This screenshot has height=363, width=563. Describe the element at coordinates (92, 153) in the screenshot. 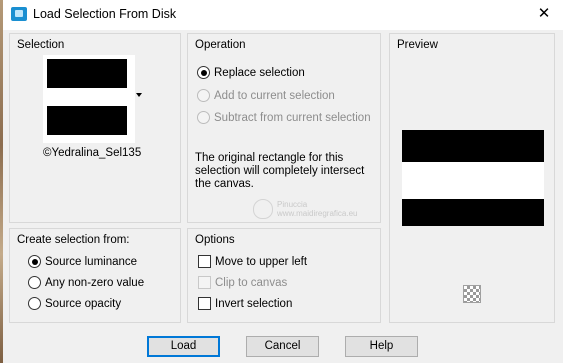

I see `selection-file-name: ©Yedralina_Sel135` at that location.